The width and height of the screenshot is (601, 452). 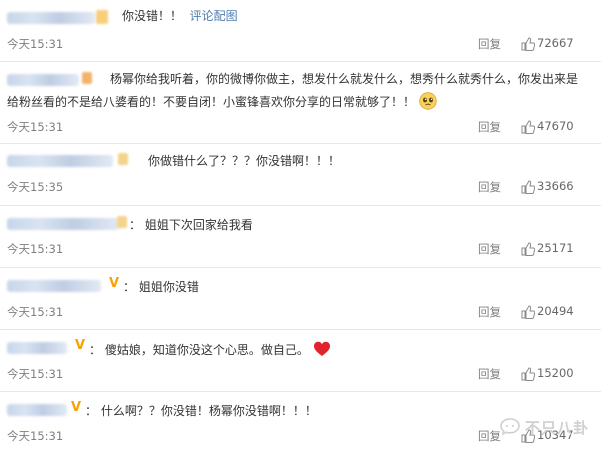 What do you see at coordinates (201, 411) in the screenshot?
I see `comment-text: ： 什么啊？？你没错！杨幂你没错啊！！！` at bounding box center [201, 411].